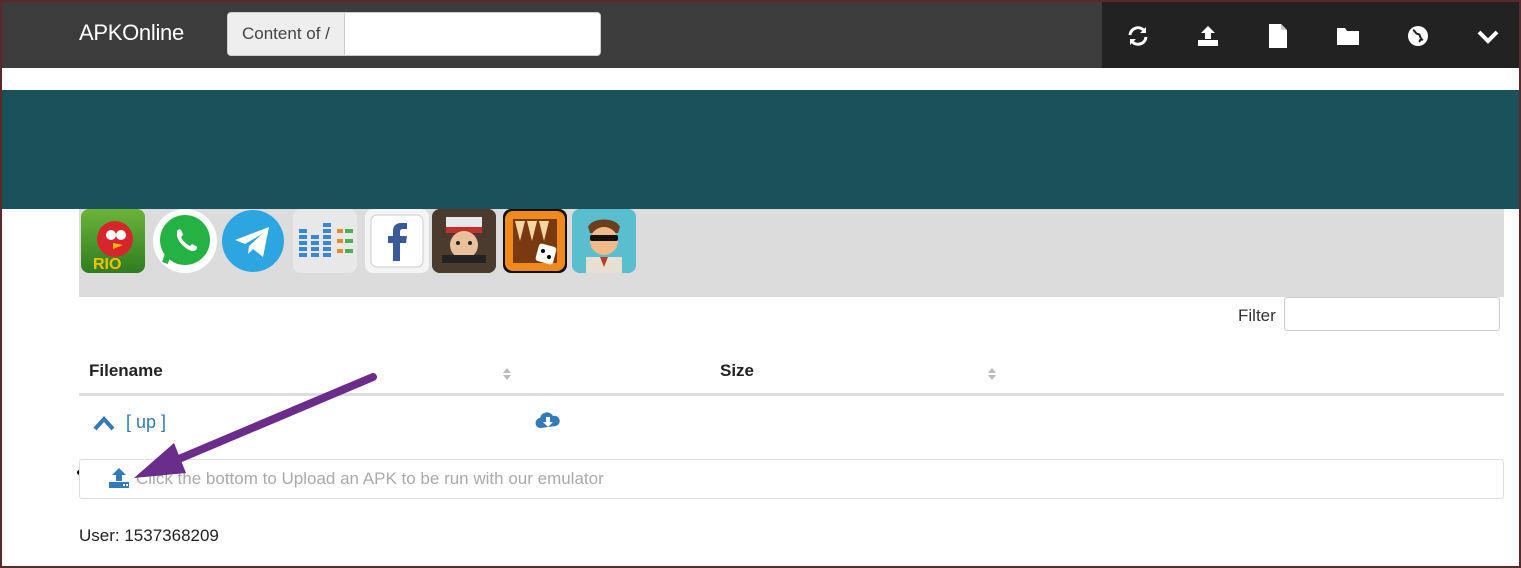  What do you see at coordinates (185, 241) in the screenshot?
I see `app-whatsapp` at bounding box center [185, 241].